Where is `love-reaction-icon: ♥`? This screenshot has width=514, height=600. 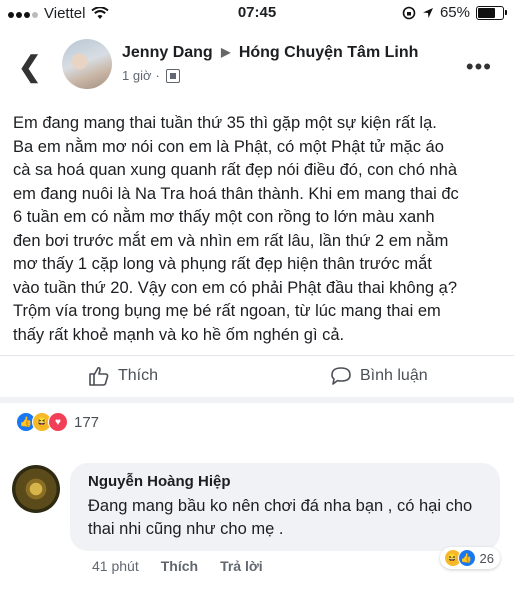 love-reaction-icon: ♥ is located at coordinates (58, 422).